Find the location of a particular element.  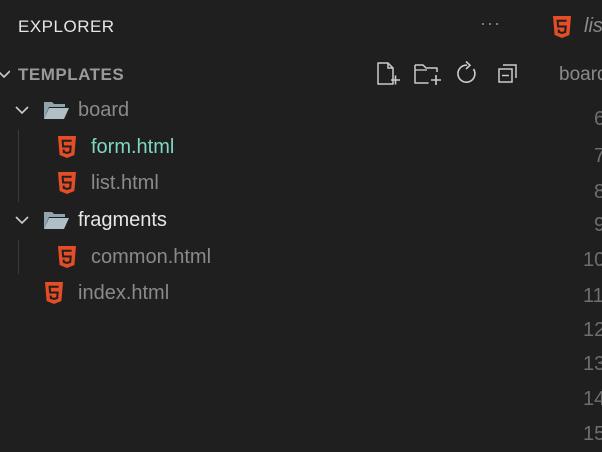

tree-item-form-html: form.html is located at coordinates (270, 148).